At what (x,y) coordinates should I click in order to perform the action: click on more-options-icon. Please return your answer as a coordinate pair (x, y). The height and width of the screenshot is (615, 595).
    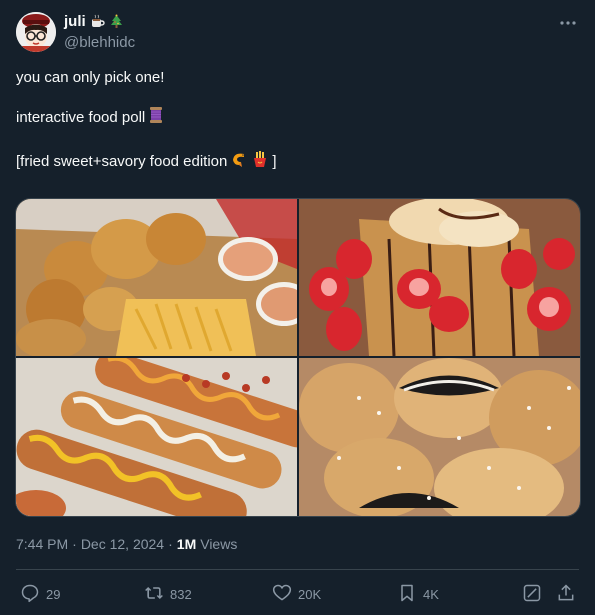
    Looking at the image, I should click on (568, 22).